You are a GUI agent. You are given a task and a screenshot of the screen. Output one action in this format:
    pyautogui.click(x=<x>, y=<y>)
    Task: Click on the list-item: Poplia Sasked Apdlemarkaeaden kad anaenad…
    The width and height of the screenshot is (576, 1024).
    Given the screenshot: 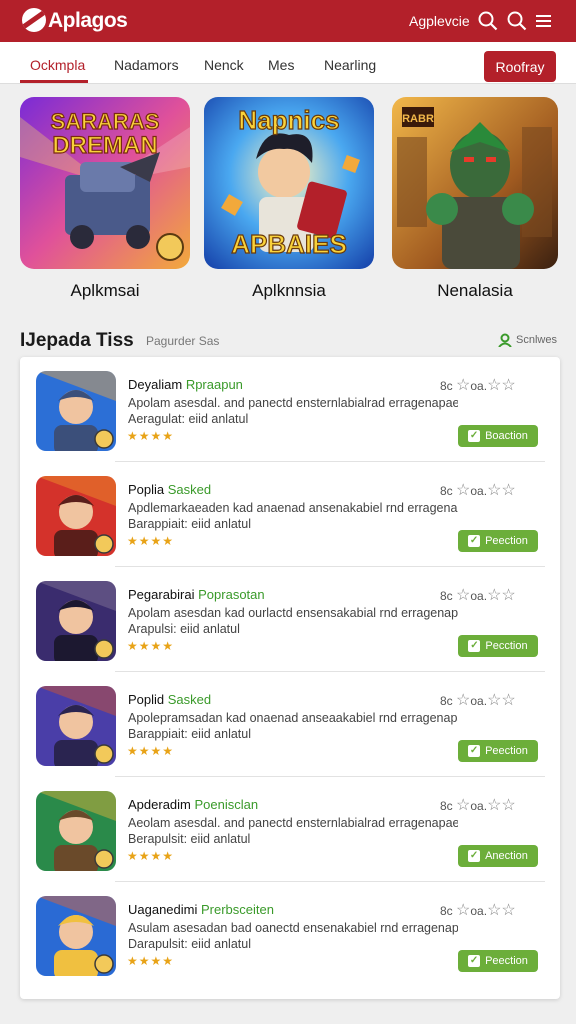 What is the action you would take?
    pyautogui.click(x=290, y=514)
    